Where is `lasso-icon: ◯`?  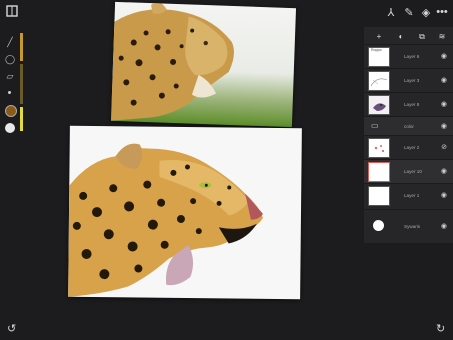 lasso-icon: ◯ is located at coordinates (10, 58).